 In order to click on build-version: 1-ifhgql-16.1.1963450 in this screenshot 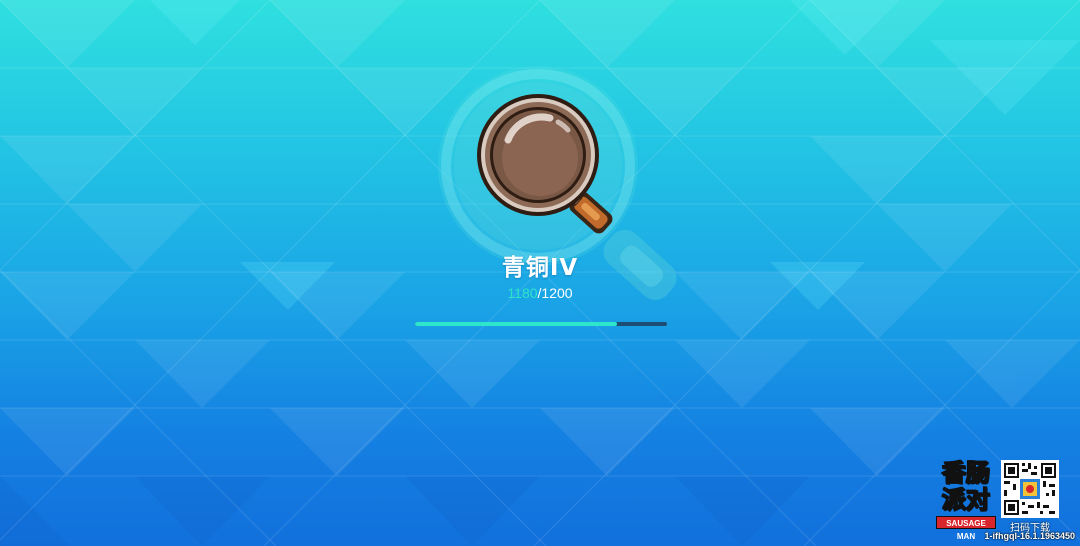, I will do `click(1029, 536)`.